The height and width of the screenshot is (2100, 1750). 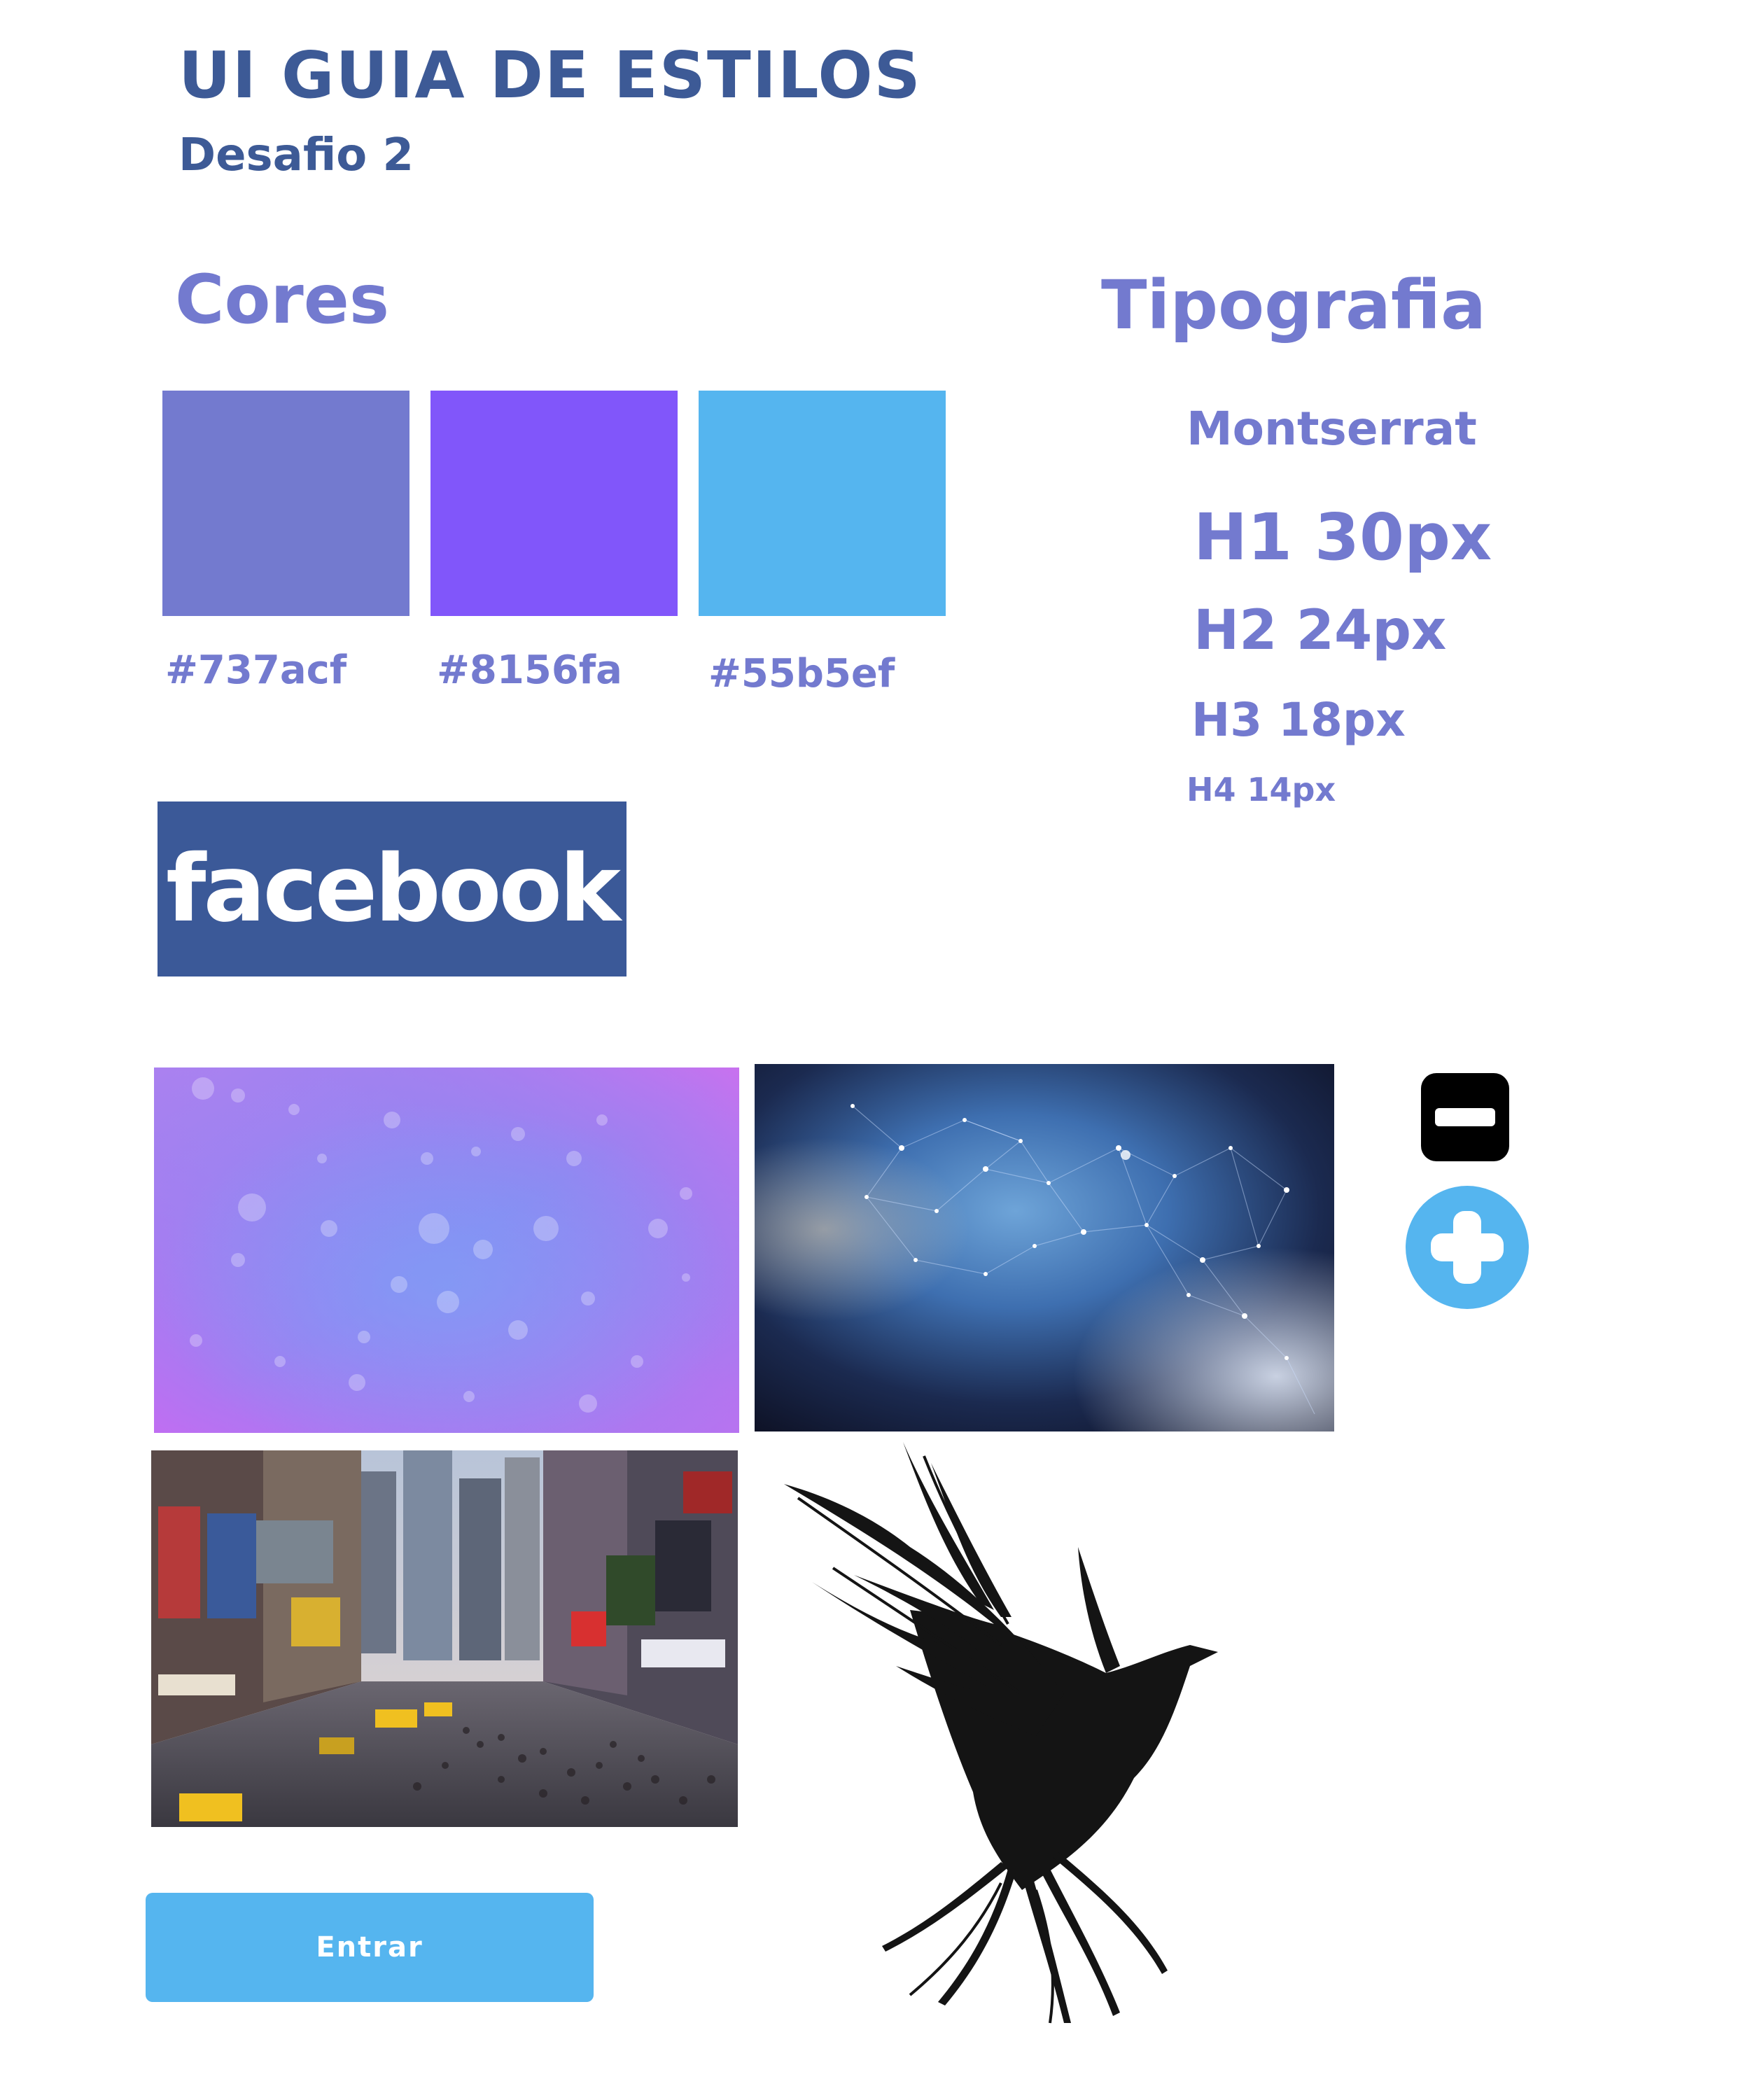 What do you see at coordinates (550, 75) in the screenshot?
I see `page-title: UI GUIA DE ESTILOS` at bounding box center [550, 75].